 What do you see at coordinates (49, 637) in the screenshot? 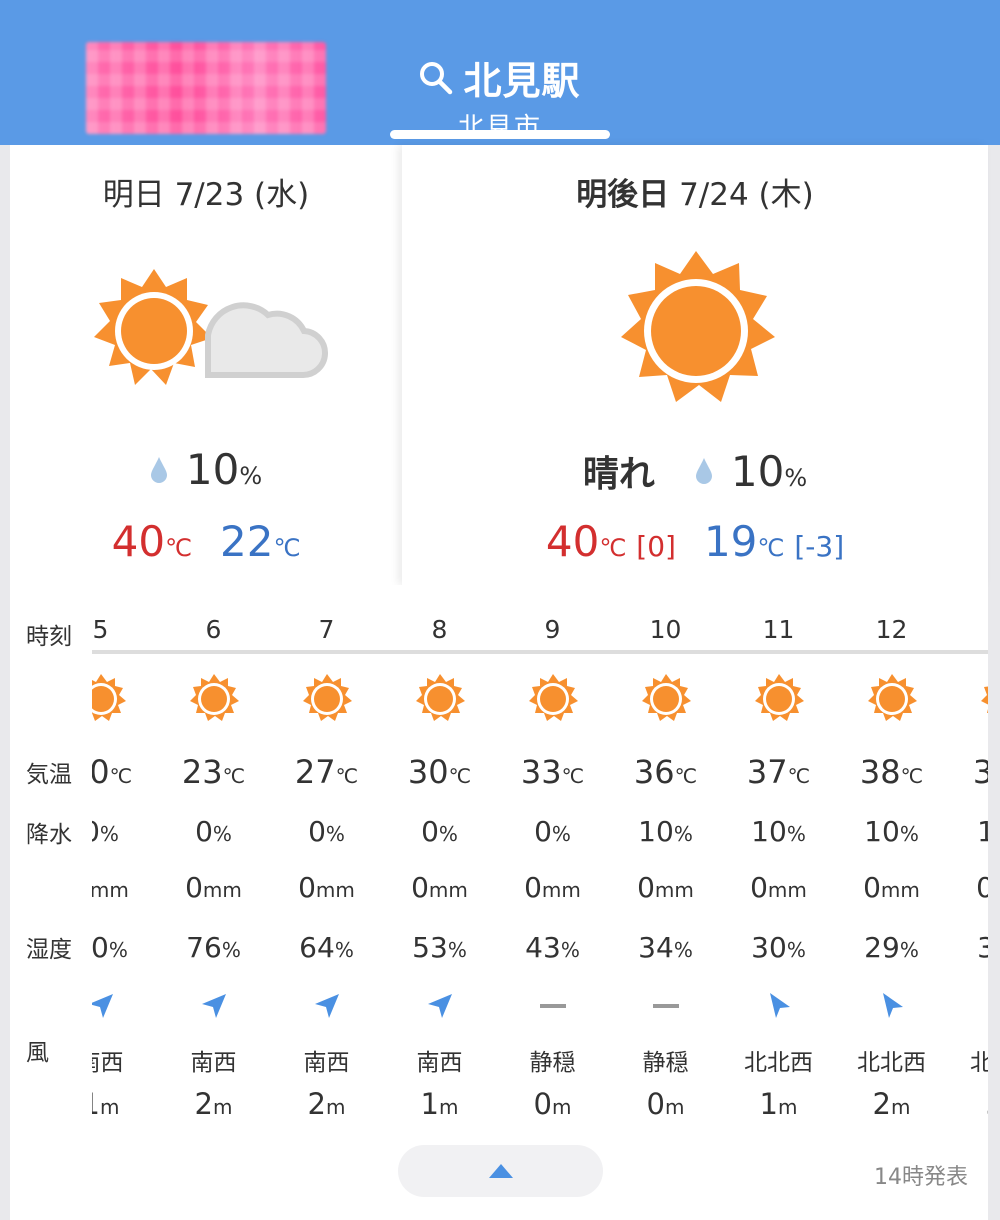
I see `row-label-time: 時刻` at bounding box center [49, 637].